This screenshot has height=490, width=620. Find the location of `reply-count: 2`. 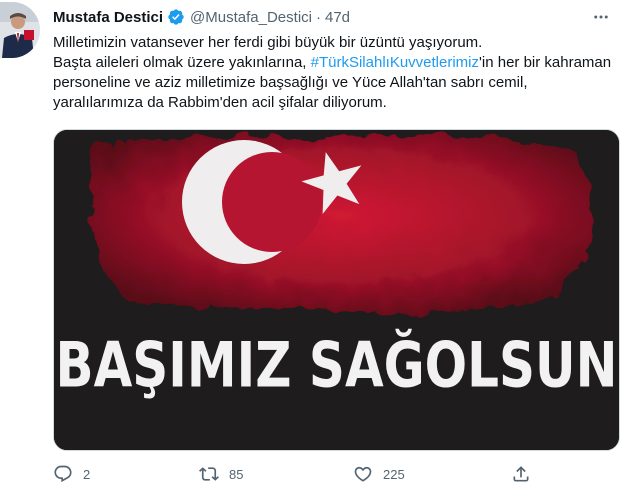

reply-count: 2 is located at coordinates (87, 474).